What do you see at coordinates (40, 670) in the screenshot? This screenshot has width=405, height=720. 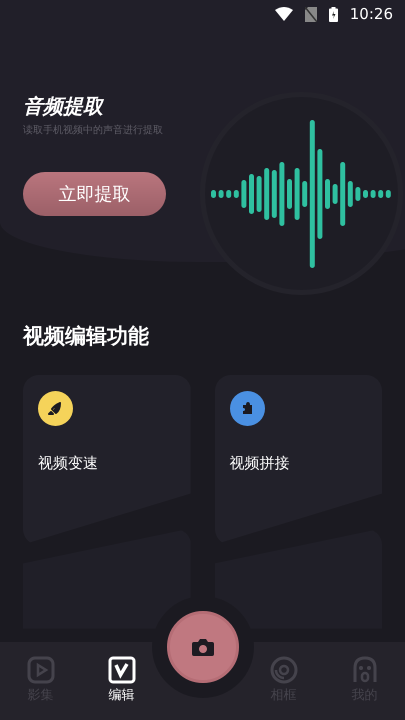 I see `play-icon` at bounding box center [40, 670].